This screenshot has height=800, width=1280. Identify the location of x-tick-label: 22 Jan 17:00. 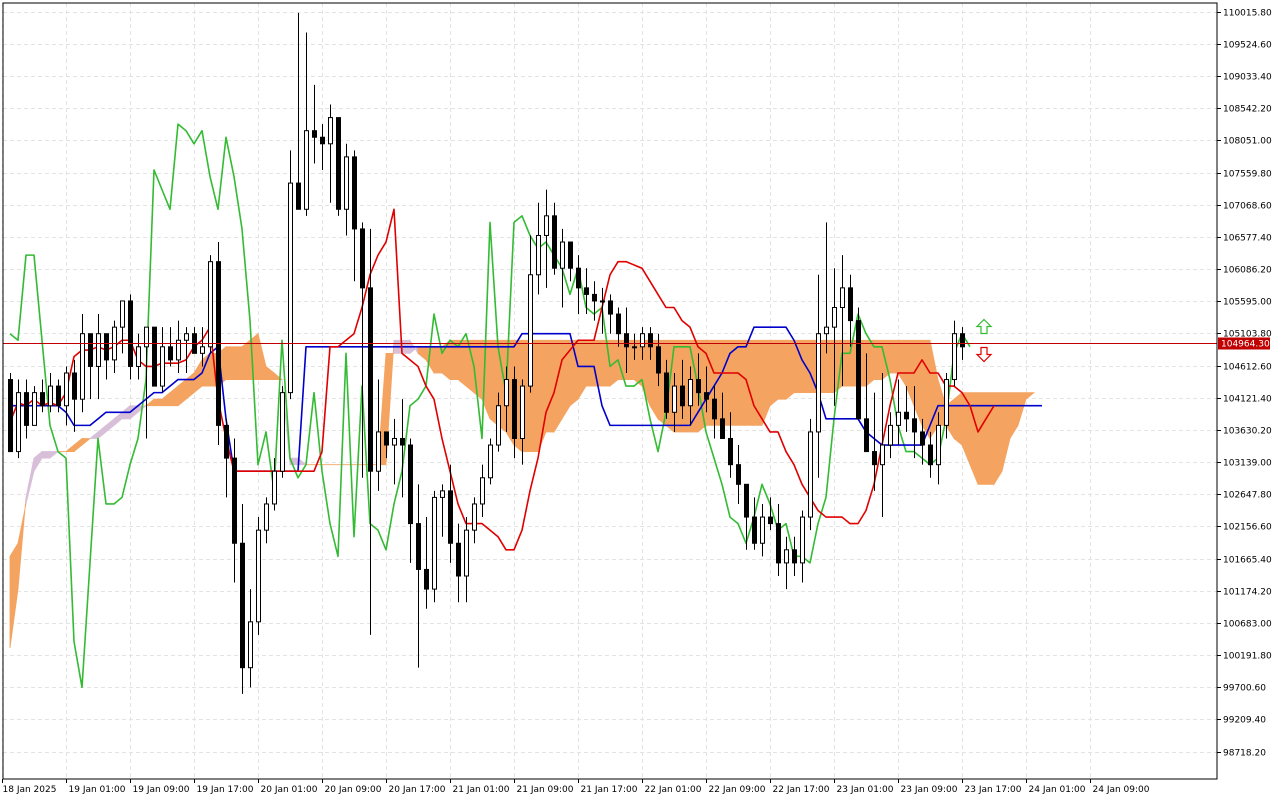
(801, 790).